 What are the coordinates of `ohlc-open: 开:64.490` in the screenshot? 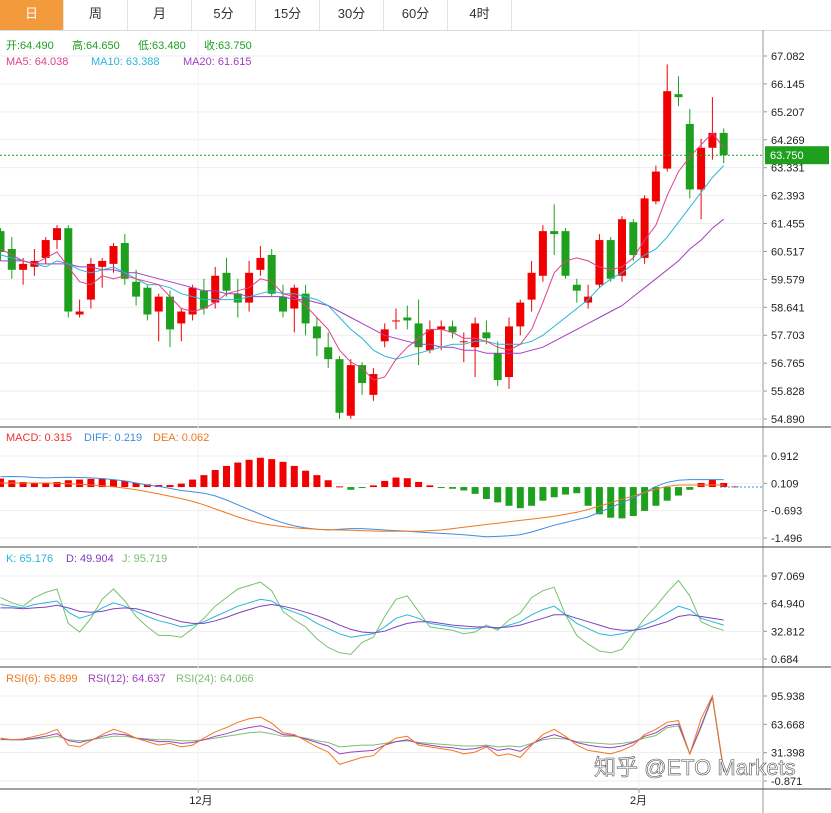 It's located at (30, 46).